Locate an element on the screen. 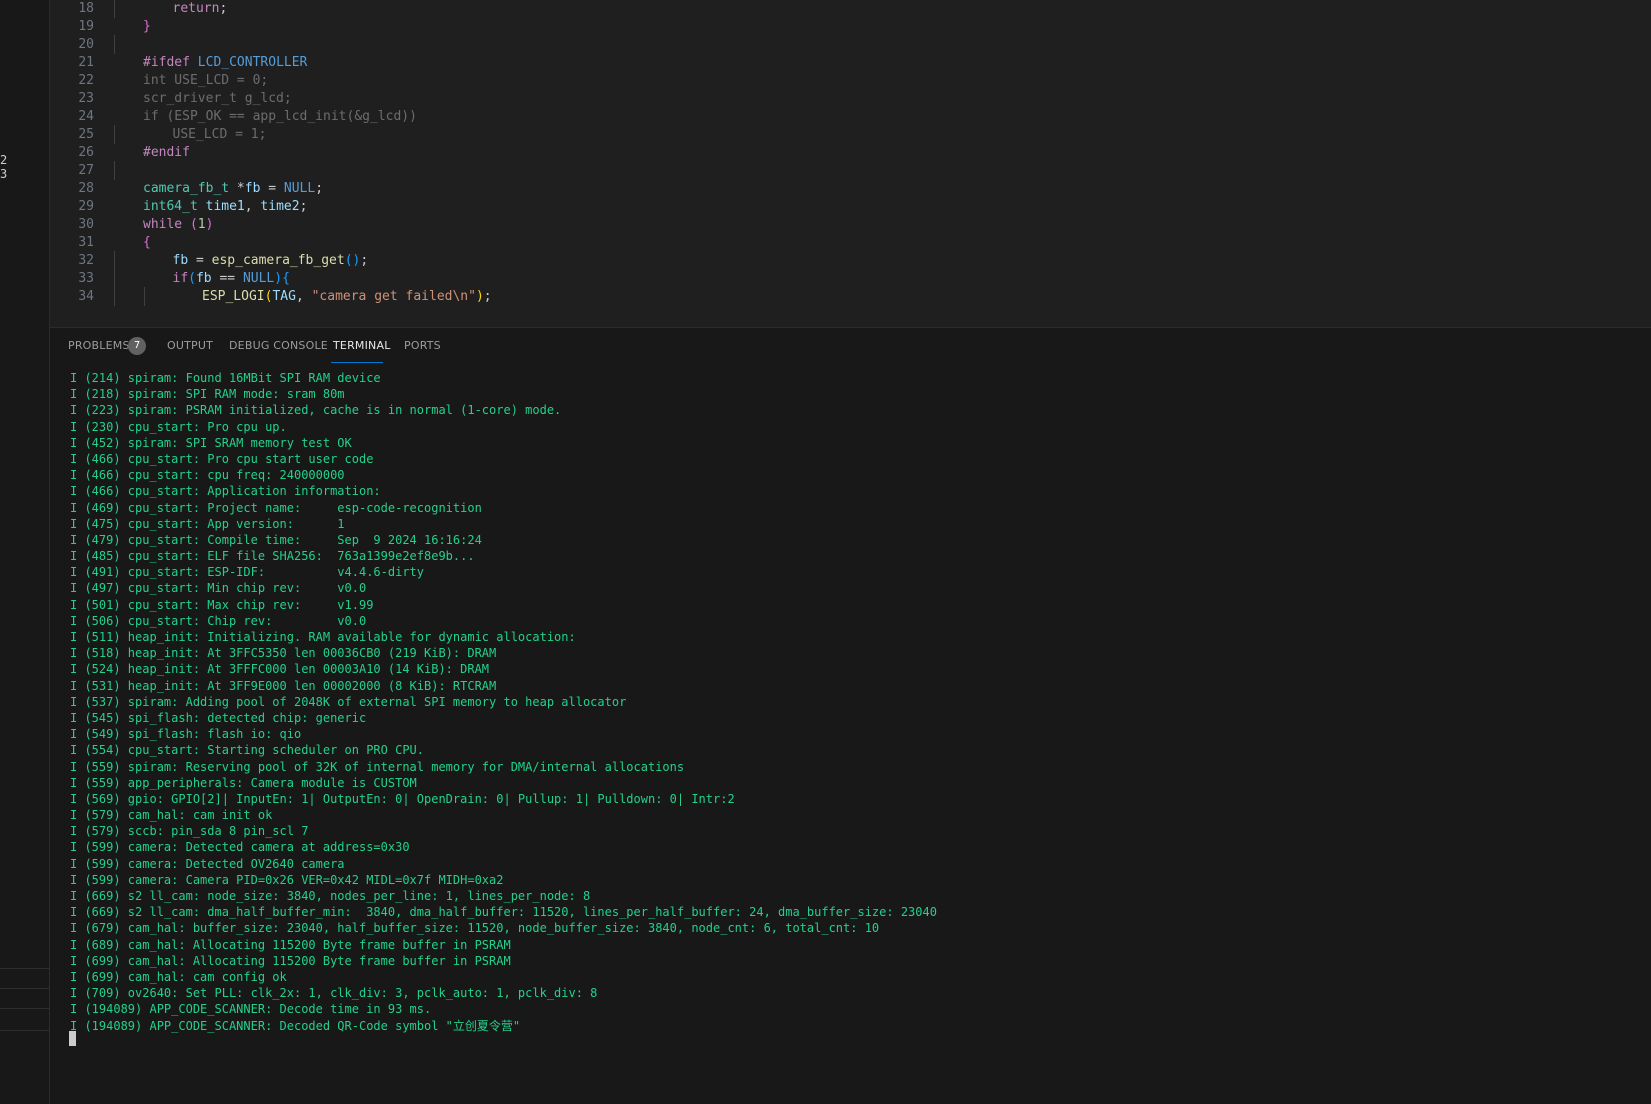  code-text: { is located at coordinates (147, 242).